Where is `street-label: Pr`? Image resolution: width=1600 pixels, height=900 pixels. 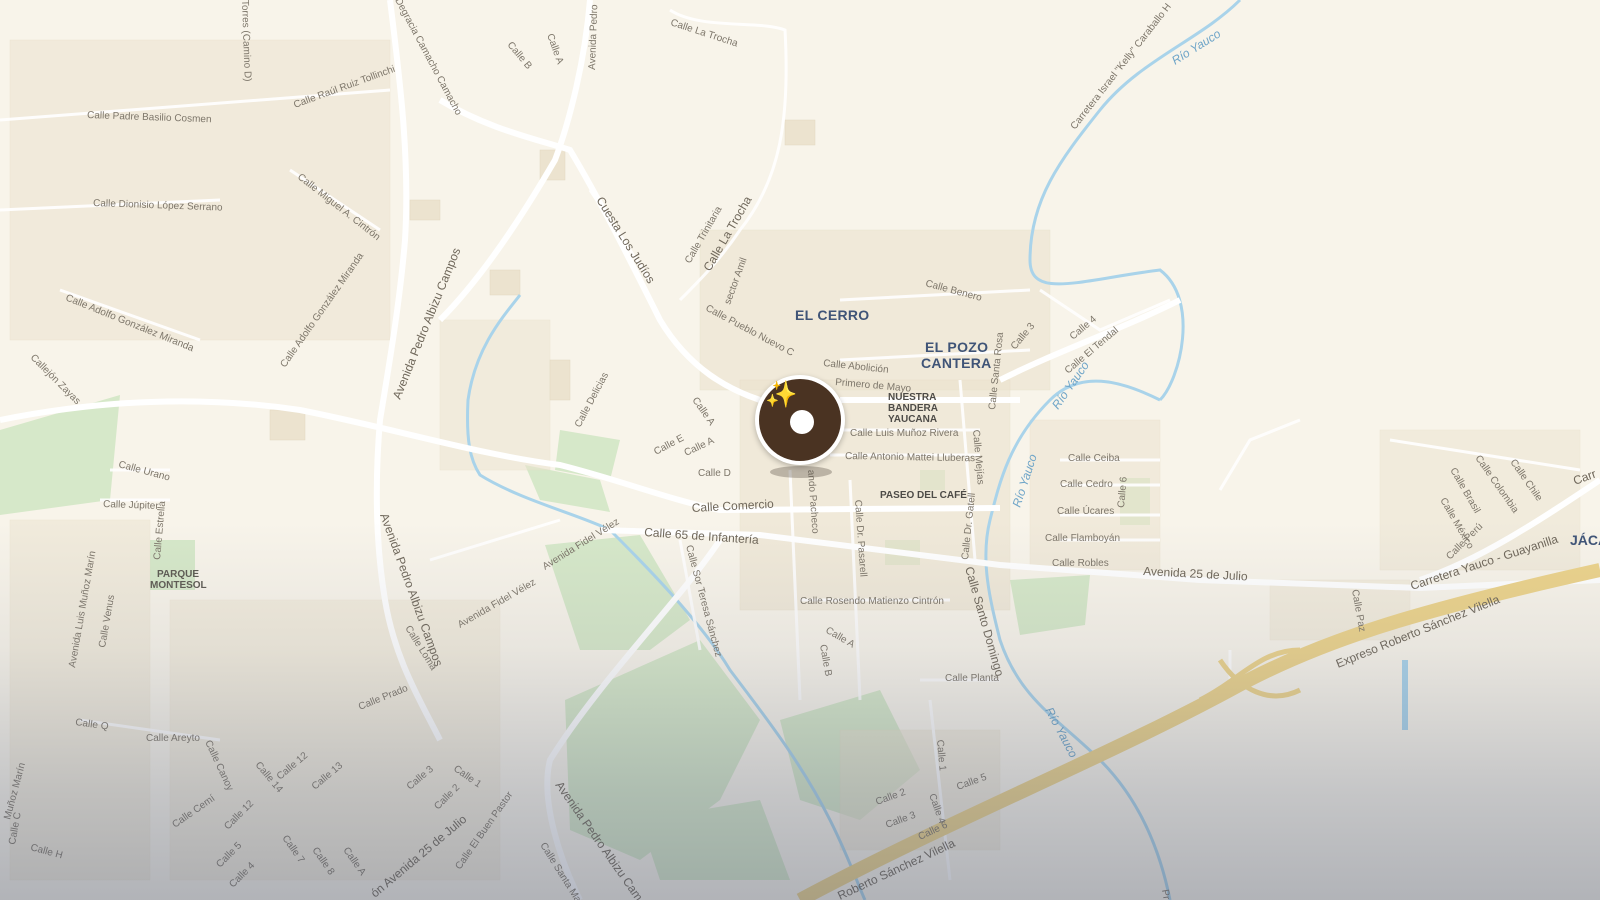
street-label: Pr is located at coordinates (1165, 894).